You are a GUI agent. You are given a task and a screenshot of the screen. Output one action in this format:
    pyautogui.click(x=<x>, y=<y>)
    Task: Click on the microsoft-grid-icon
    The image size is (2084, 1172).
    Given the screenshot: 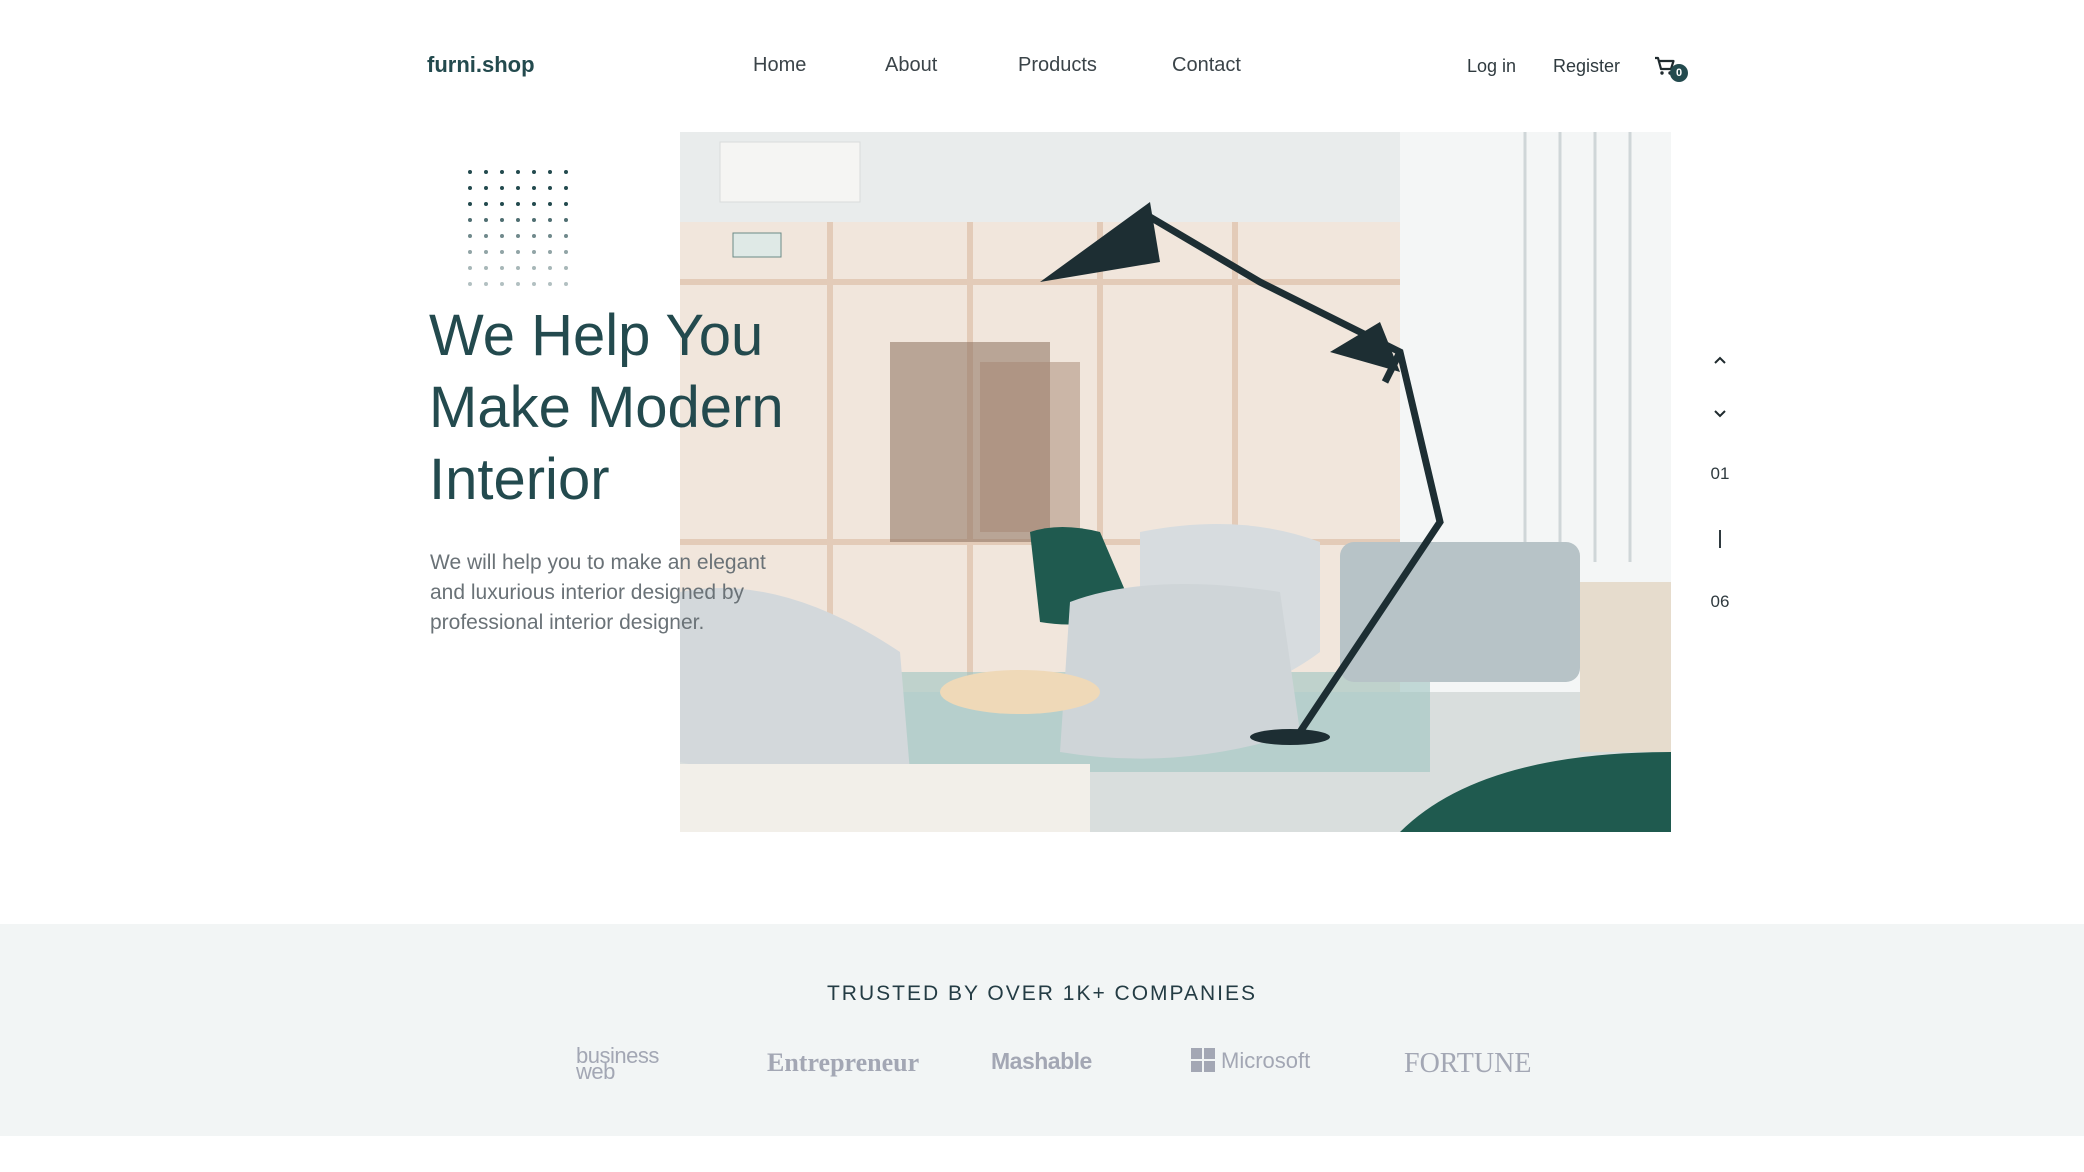 What is the action you would take?
    pyautogui.click(x=1203, y=1060)
    